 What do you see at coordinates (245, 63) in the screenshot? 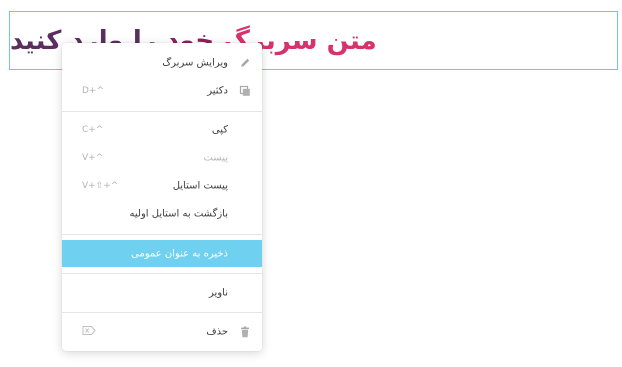
I see `pencil-icon` at bounding box center [245, 63].